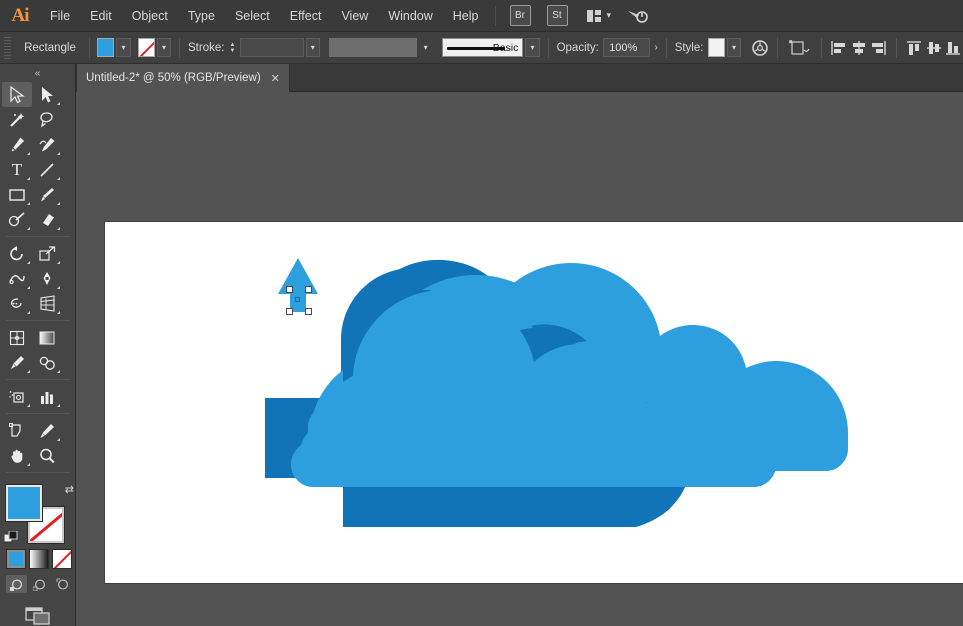  What do you see at coordinates (595, 16) in the screenshot?
I see `arrange-documents-button: ▾` at bounding box center [595, 16].